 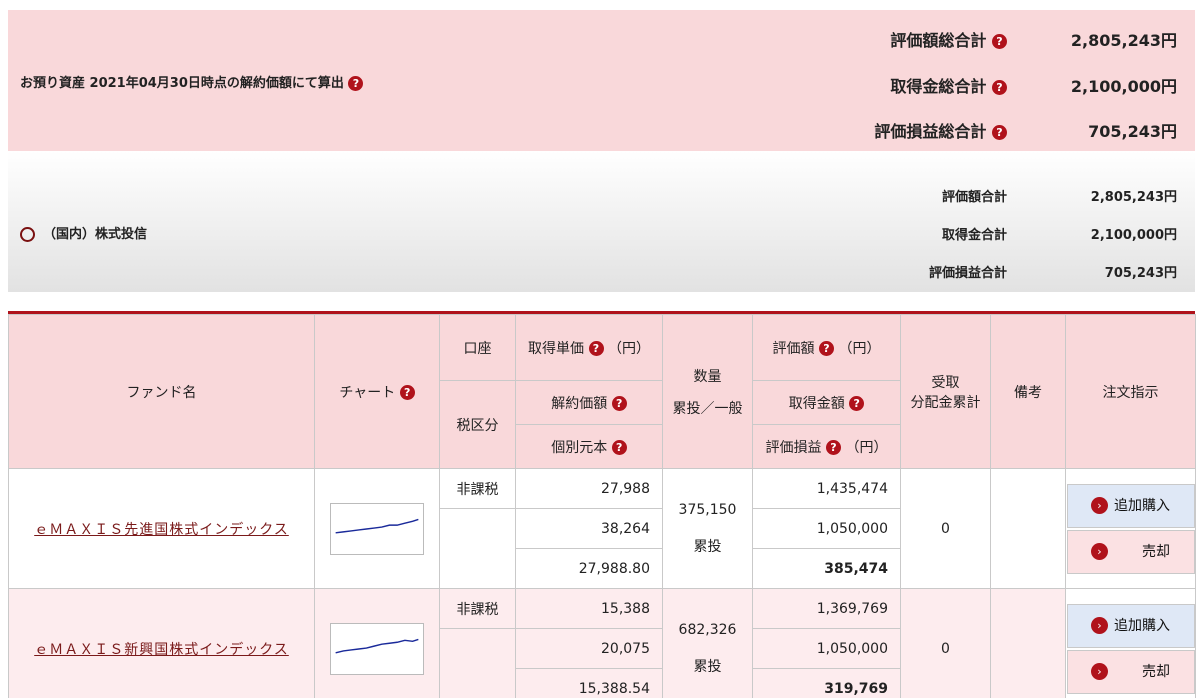 I want to click on header-fund-name: ファンド名, so click(x=161, y=391).